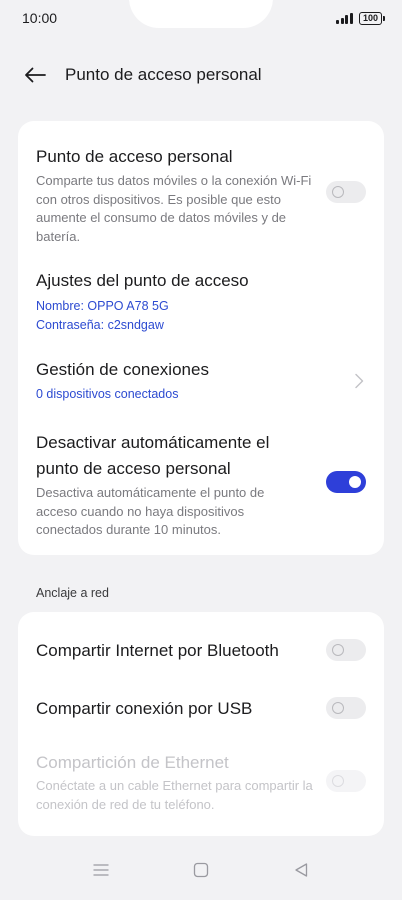 This screenshot has height=900, width=402. Describe the element at coordinates (201, 18) in the screenshot. I see `status-bar: 10:00 100` at that location.